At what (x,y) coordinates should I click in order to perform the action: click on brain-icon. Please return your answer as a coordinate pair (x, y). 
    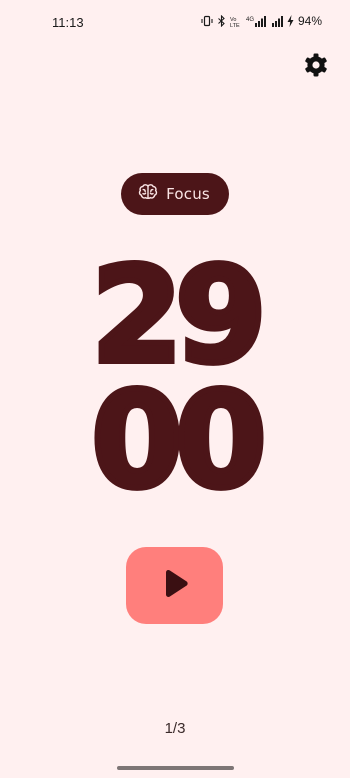
    Looking at the image, I should click on (148, 194).